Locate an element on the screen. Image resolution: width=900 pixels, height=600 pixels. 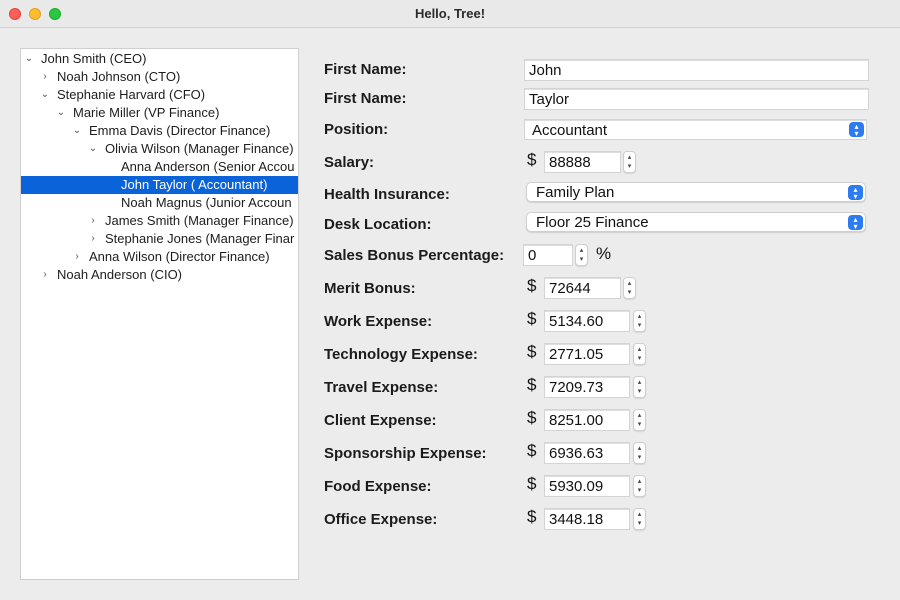
office-expense-field: 3448.18 is located at coordinates (587, 519).